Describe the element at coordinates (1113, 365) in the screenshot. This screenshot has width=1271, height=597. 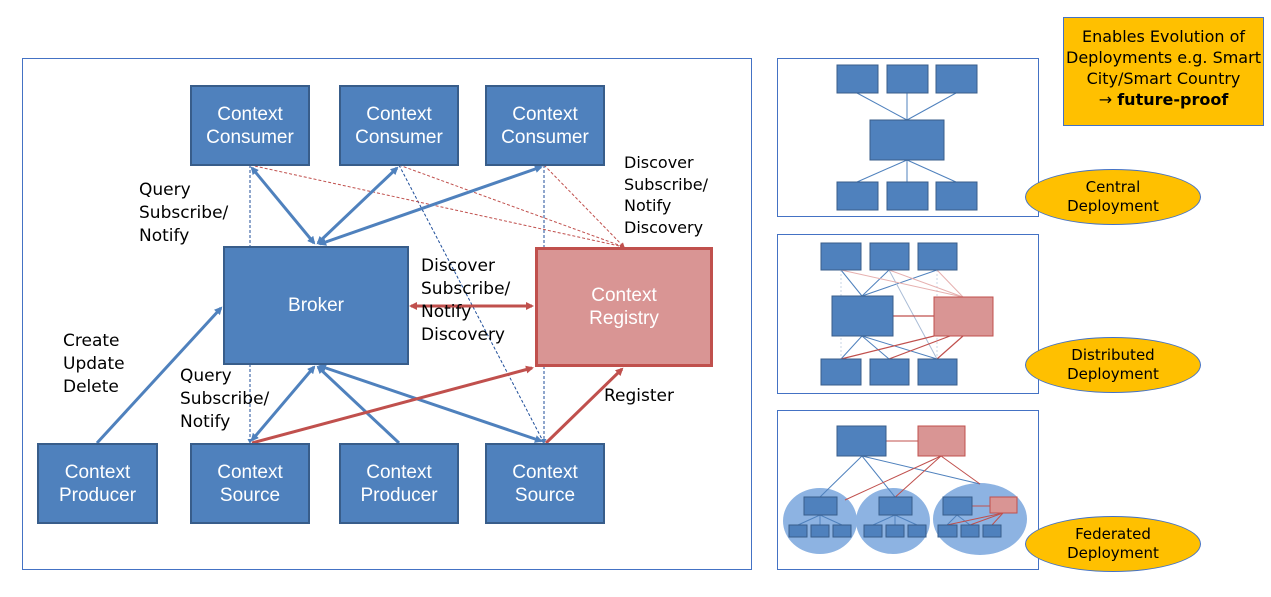
I see `distributed-deployment-label: Distributed Deployment` at that location.